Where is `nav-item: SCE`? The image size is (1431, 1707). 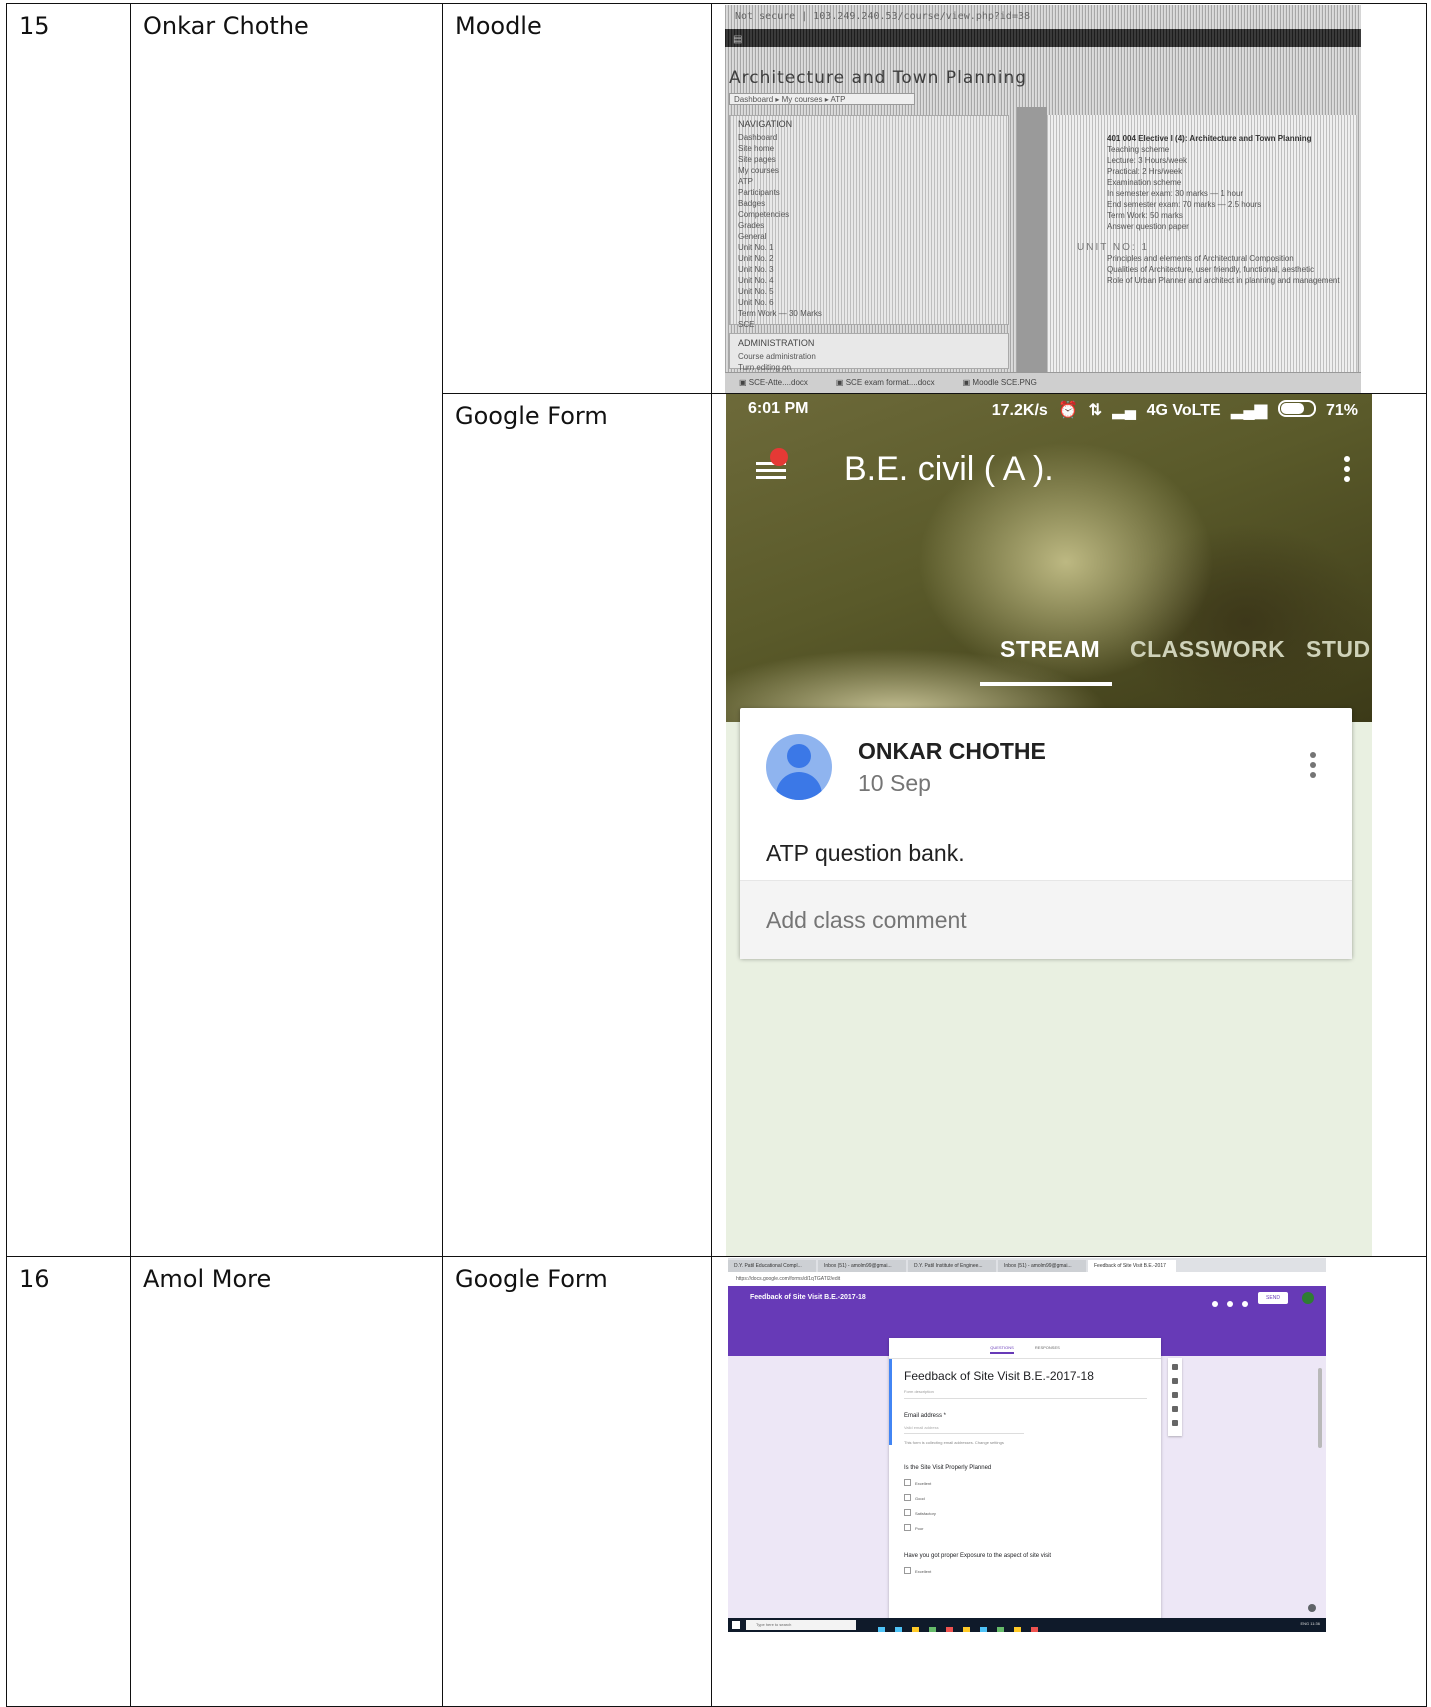
nav-item: SCE is located at coordinates (746, 324).